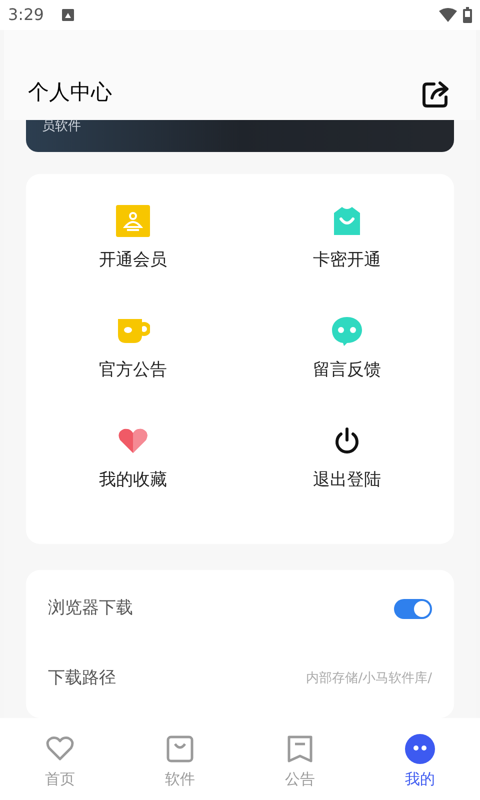 The height and width of the screenshot is (800, 480). What do you see at coordinates (240, 136) in the screenshot?
I see `banner: 员软件` at bounding box center [240, 136].